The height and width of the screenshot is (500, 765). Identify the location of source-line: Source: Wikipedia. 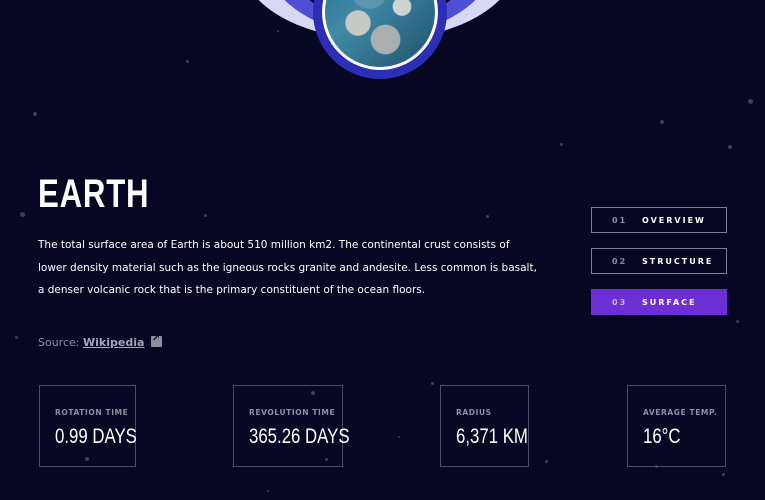
(100, 341).